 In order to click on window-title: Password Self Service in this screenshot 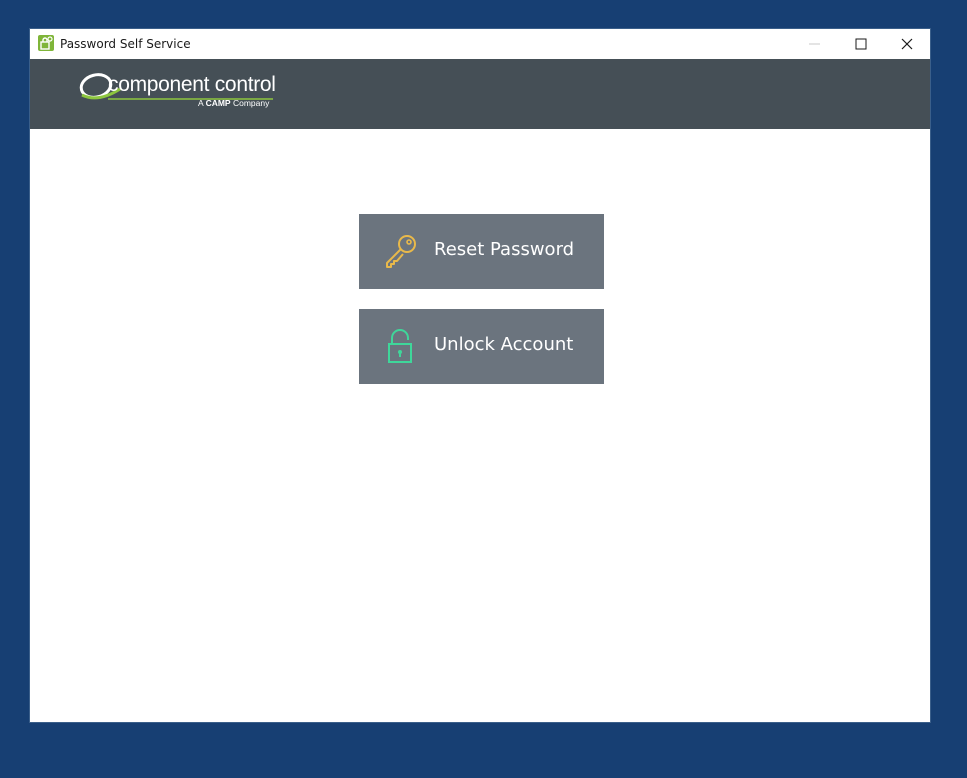, I will do `click(125, 44)`.